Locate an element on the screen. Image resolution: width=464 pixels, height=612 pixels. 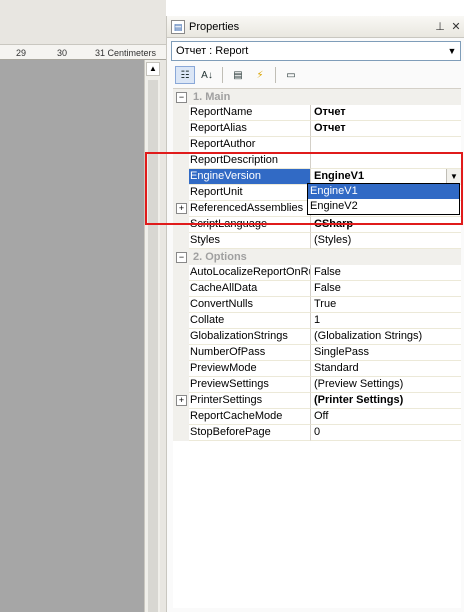
object-selector: Отчет : Report ▼ is located at coordinates (316, 51).